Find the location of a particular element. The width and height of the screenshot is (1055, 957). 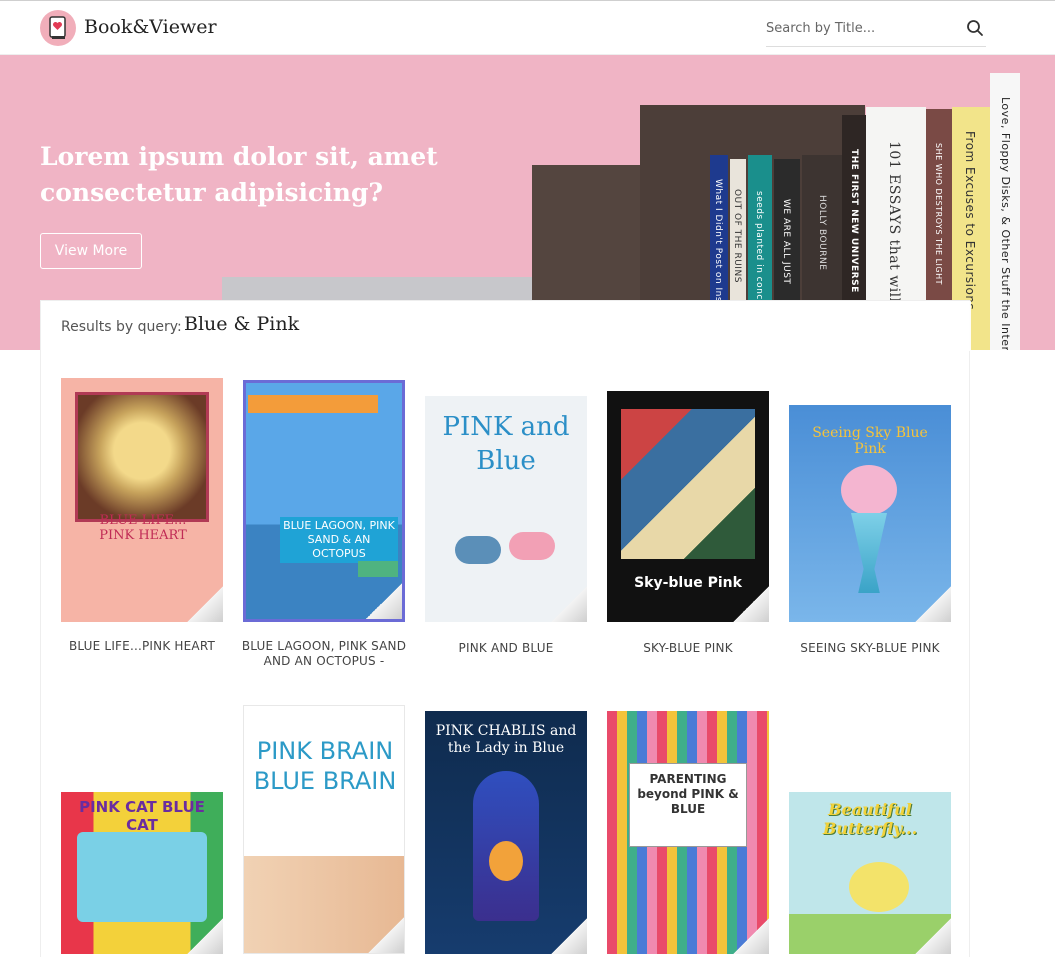

results-query: Blue & Pink is located at coordinates (242, 324).